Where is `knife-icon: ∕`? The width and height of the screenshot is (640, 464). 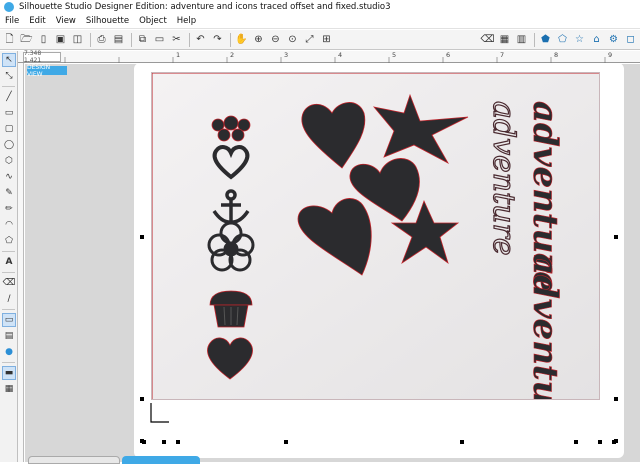 knife-icon: ∕ is located at coordinates (9, 299).